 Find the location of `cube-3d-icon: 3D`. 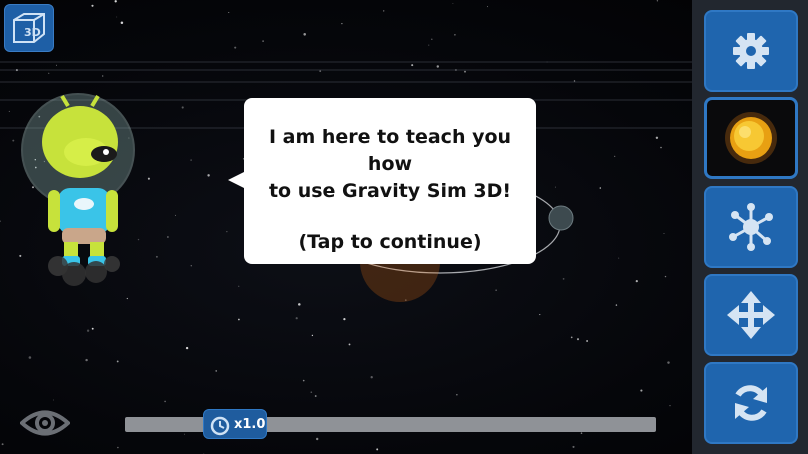

cube-3d-icon: 3D is located at coordinates (29, 28).